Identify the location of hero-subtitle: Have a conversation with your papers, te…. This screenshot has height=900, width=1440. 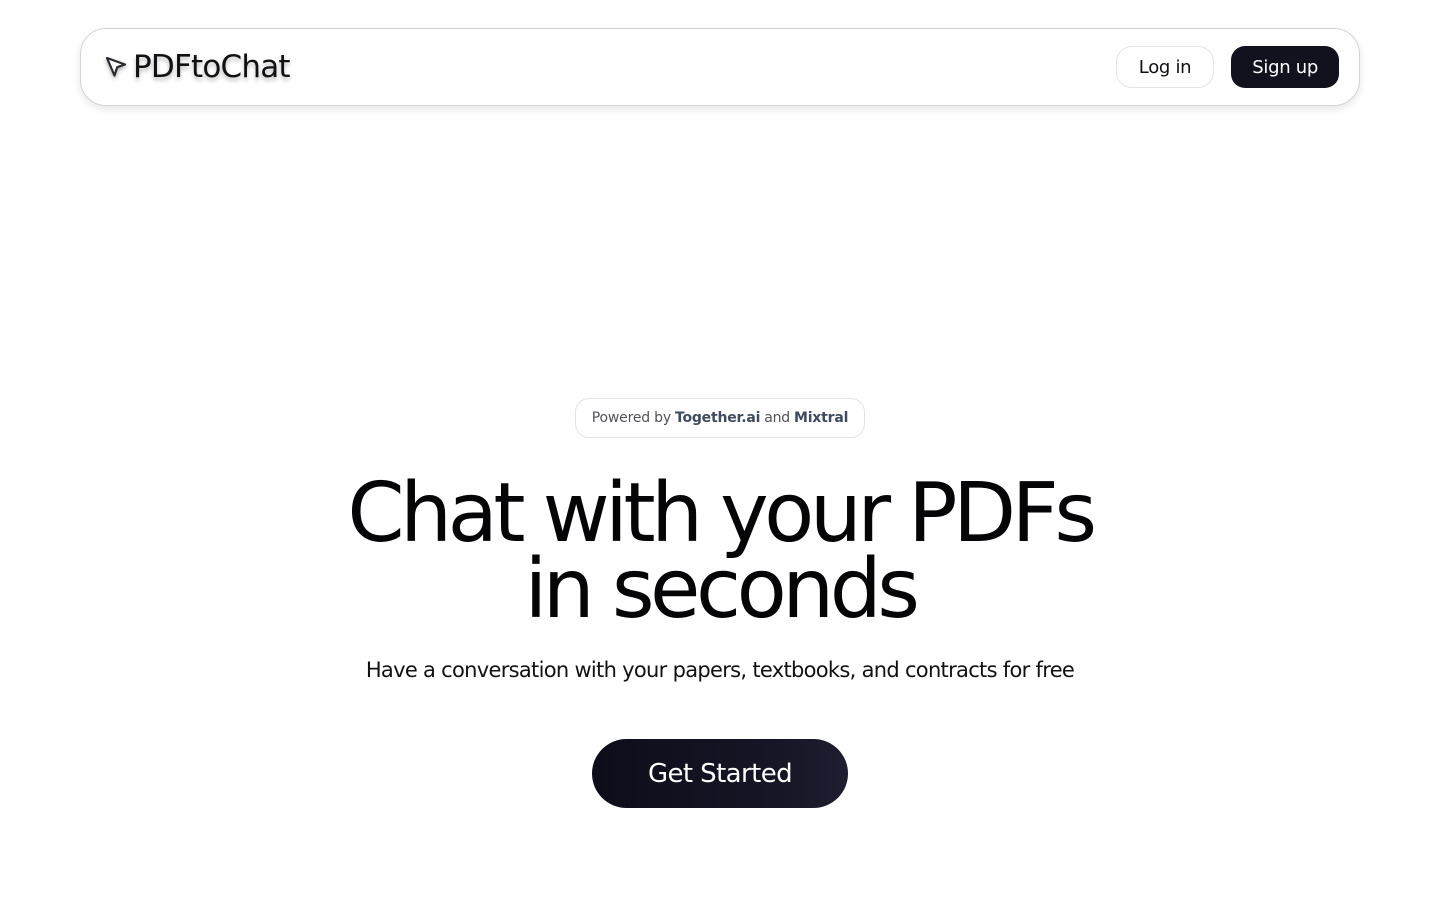
(720, 670).